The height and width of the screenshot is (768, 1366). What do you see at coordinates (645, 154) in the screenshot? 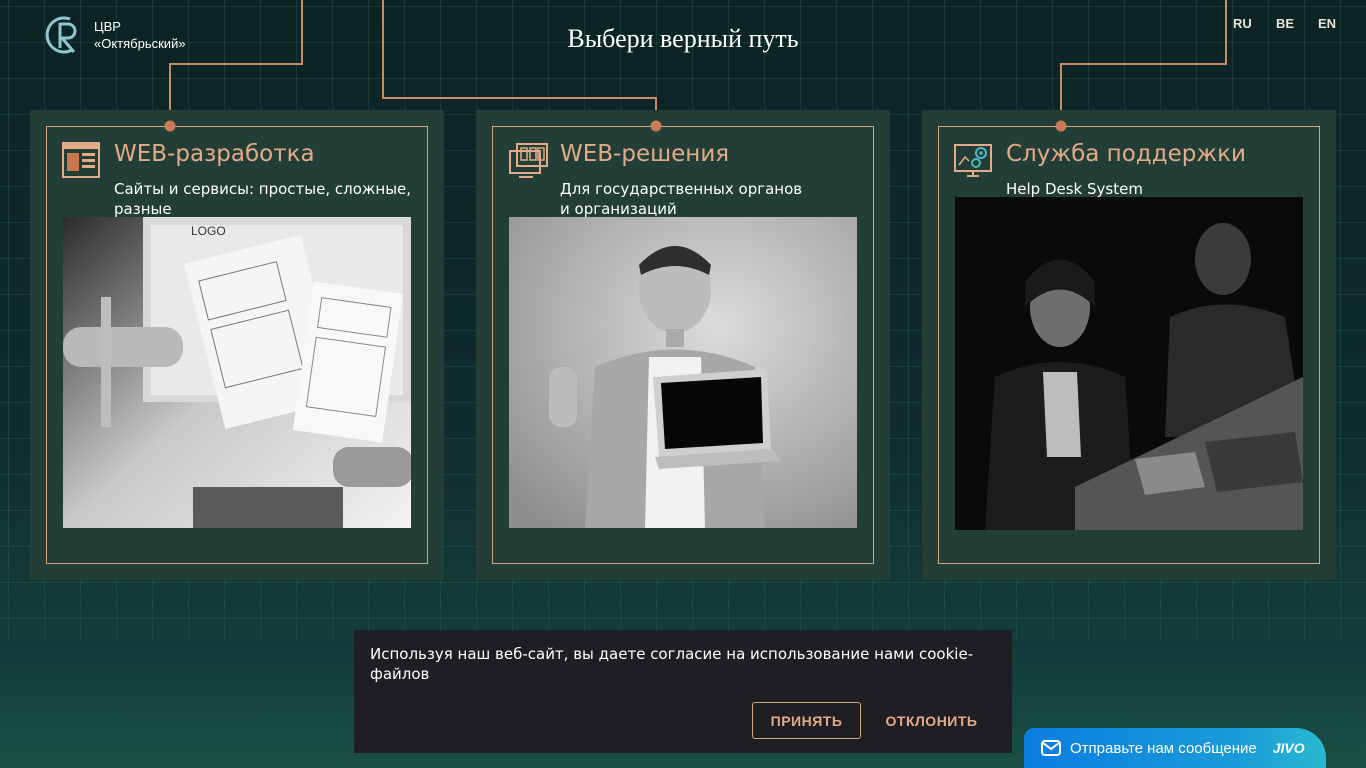
I see `card-title: WEB-решения` at bounding box center [645, 154].